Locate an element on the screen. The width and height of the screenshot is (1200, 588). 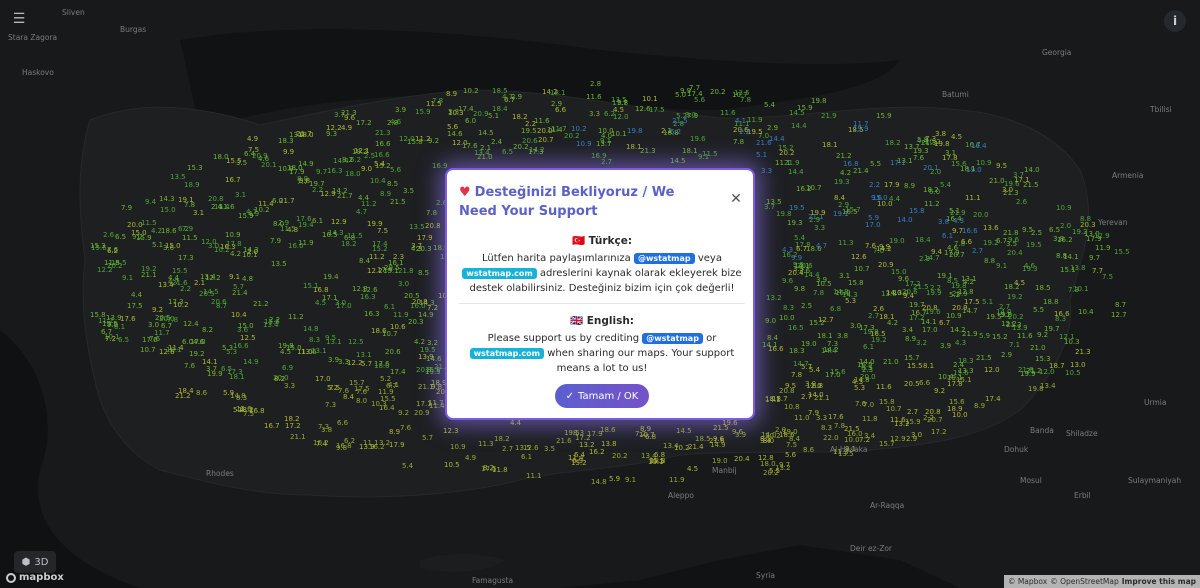
turkish-text-1: Lütfen harita paylaşımlarınıza is located at coordinates (556, 258).